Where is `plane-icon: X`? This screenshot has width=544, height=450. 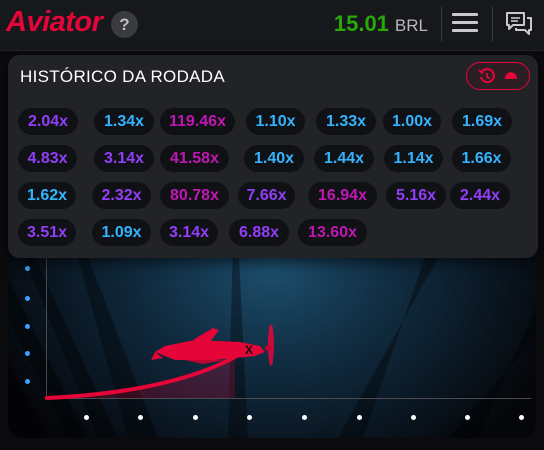
plane-icon: X is located at coordinates (212, 345).